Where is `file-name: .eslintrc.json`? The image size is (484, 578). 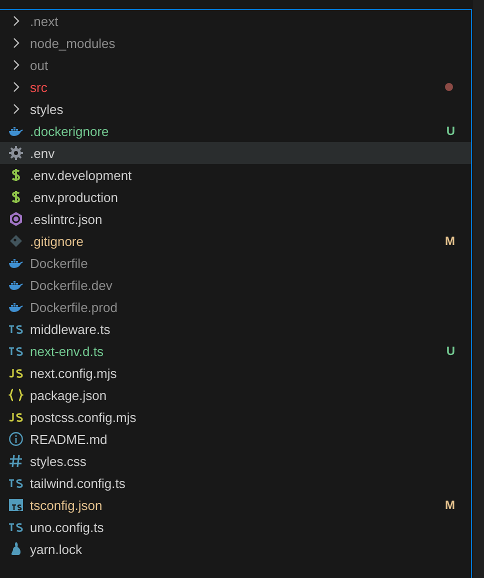 file-name: .eslintrc.json is located at coordinates (66, 219).